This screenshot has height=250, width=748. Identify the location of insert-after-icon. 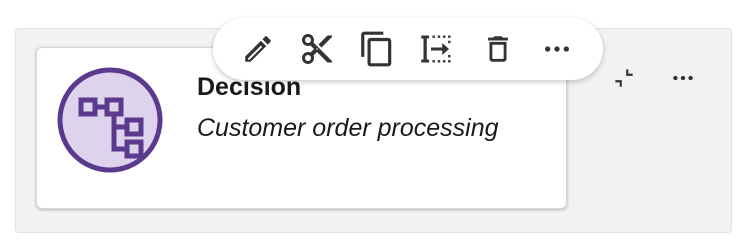
(436, 49).